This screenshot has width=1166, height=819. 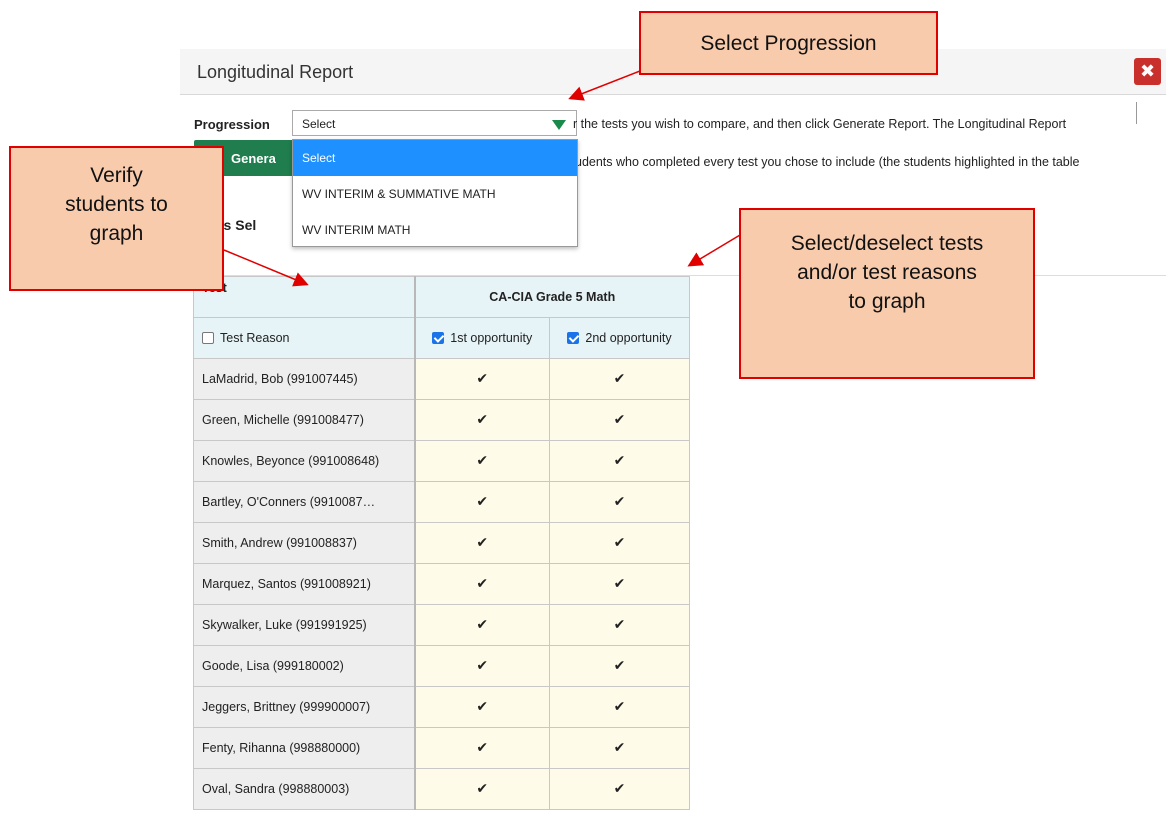 What do you see at coordinates (435, 158) in the screenshot?
I see `dropdown-option-select: Select` at bounding box center [435, 158].